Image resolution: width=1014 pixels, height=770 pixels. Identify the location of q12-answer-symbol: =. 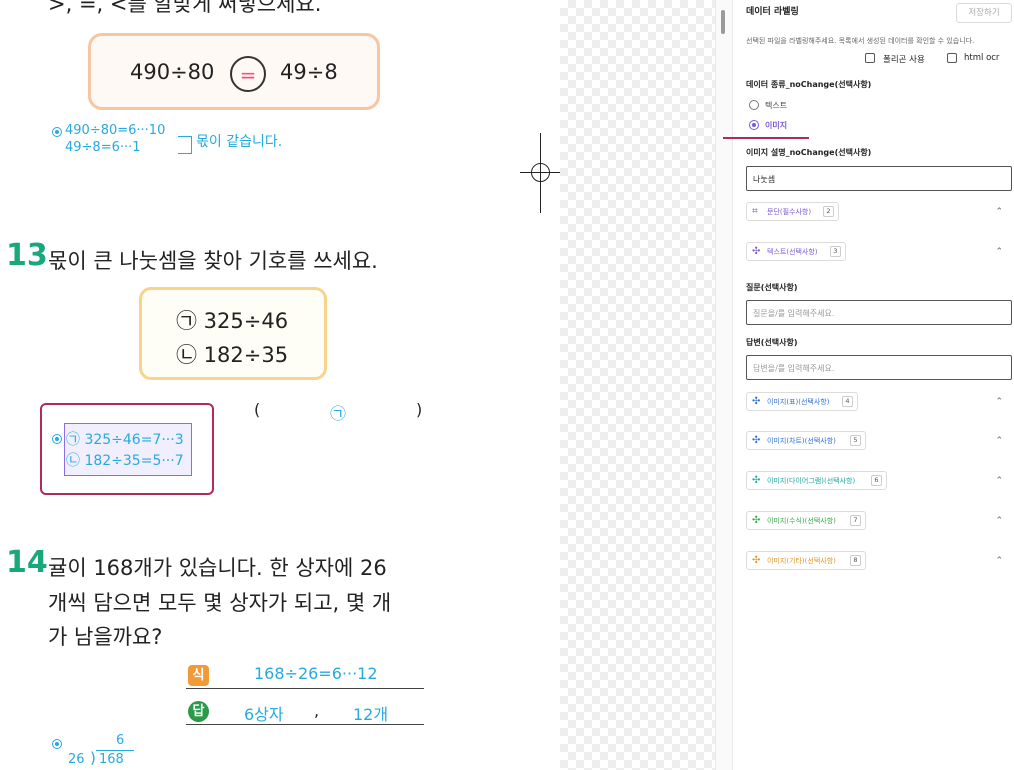
(248, 75).